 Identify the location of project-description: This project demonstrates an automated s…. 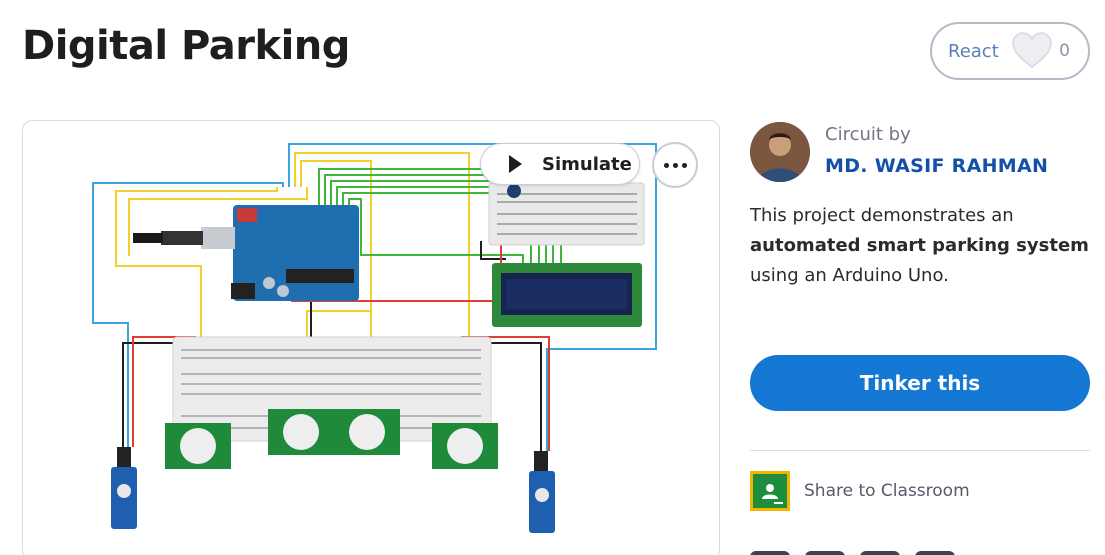
(925, 246).